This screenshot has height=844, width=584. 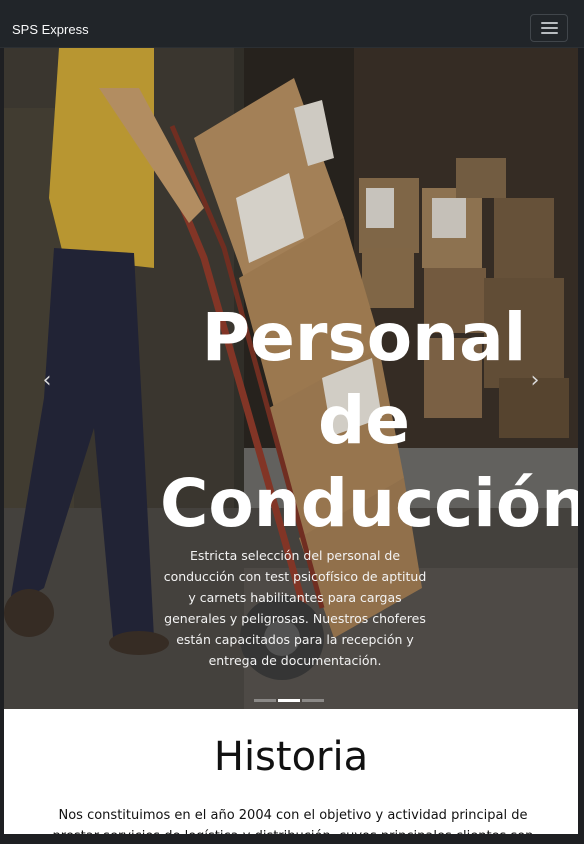 What do you see at coordinates (363, 420) in the screenshot?
I see `slide-title-line: de` at bounding box center [363, 420].